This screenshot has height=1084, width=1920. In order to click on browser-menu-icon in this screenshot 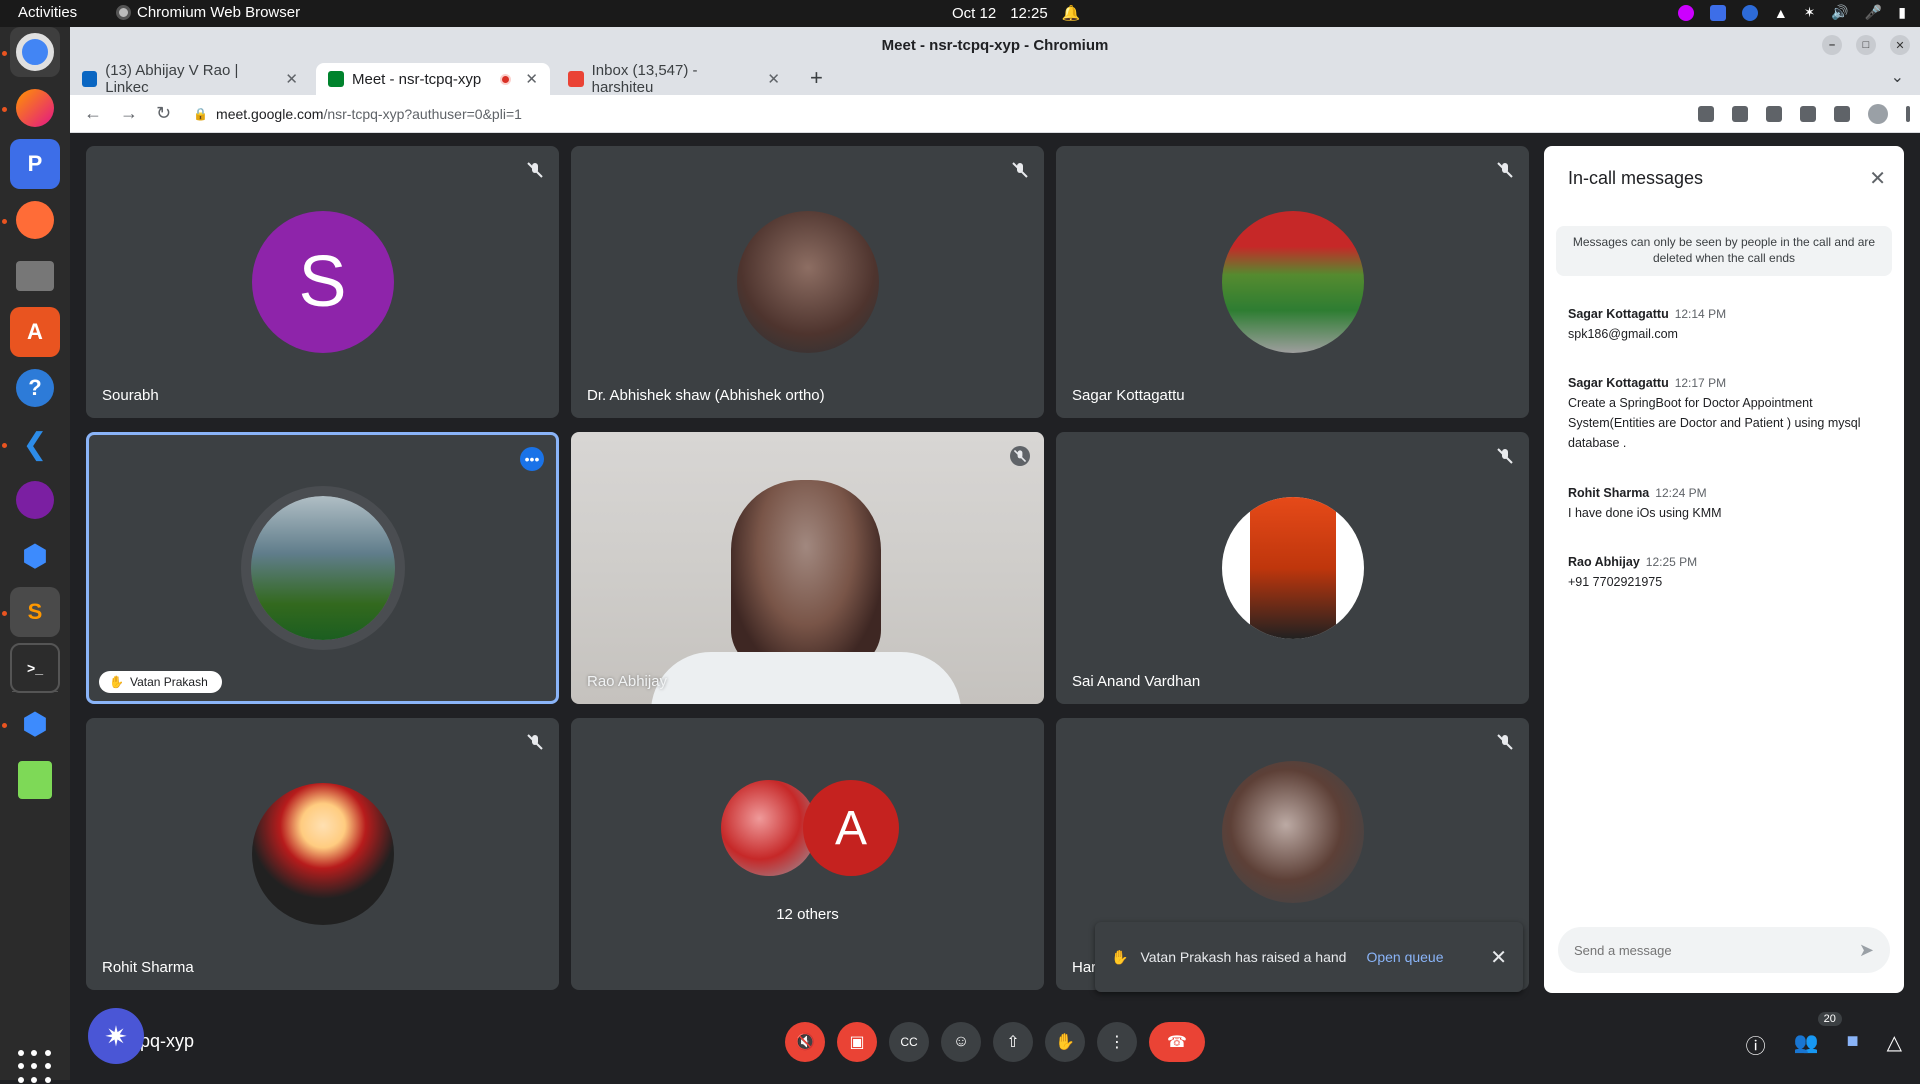, I will do `click(1908, 114)`.